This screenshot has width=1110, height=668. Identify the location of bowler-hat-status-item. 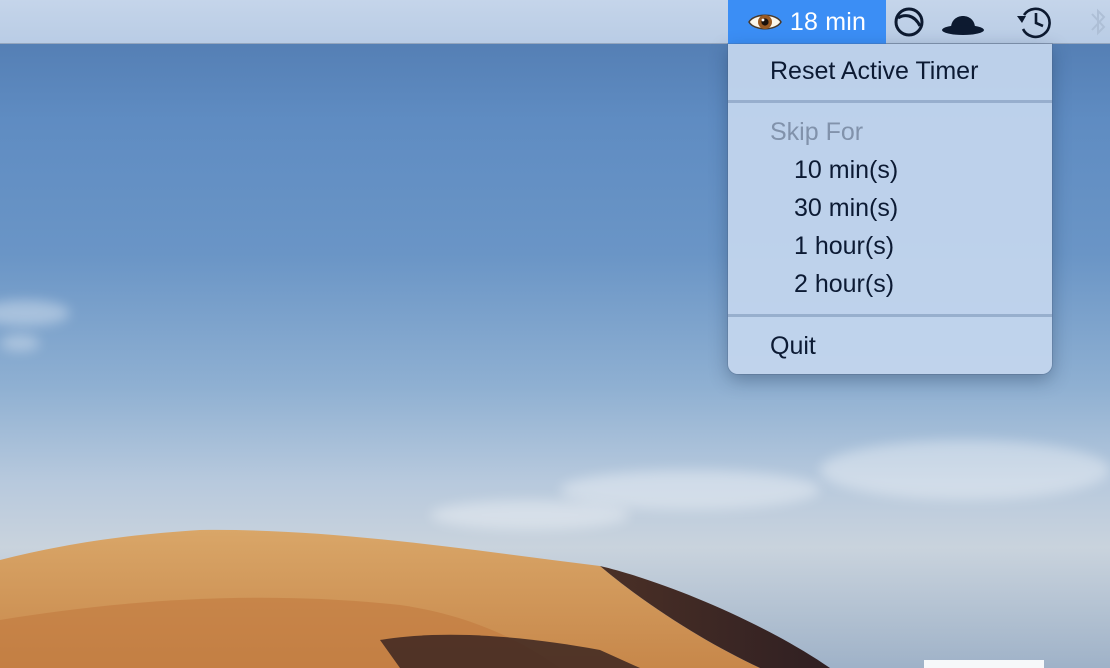
(963, 22).